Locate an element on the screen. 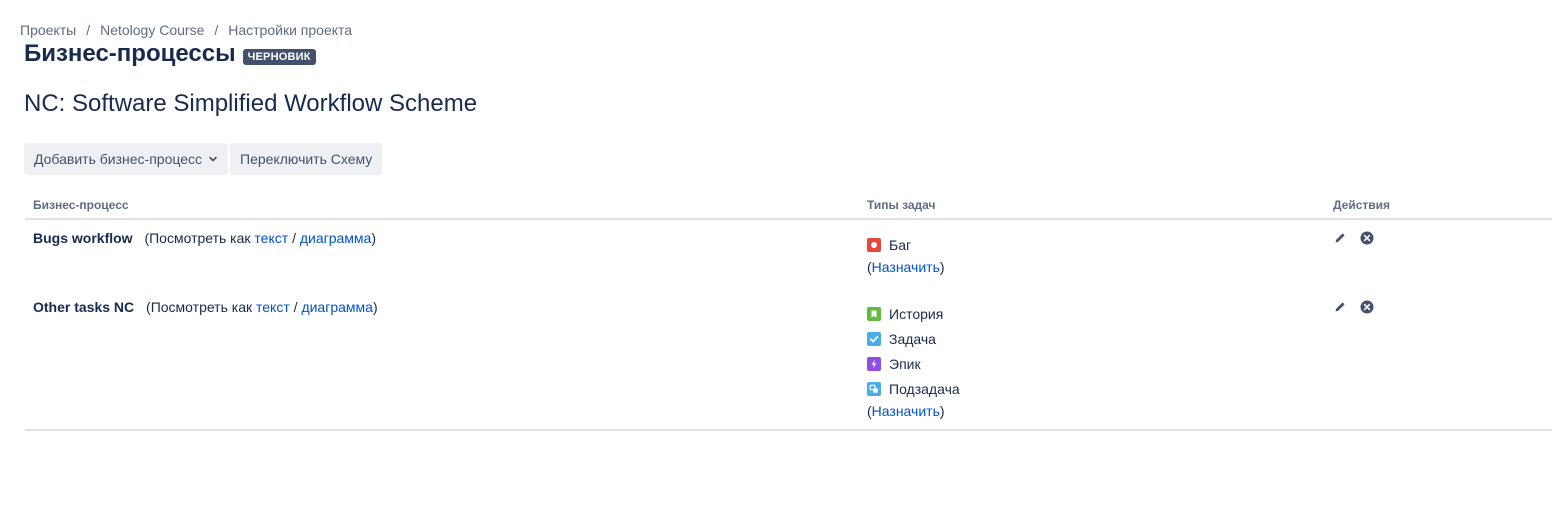  issue-type-label: Баг is located at coordinates (900, 244).